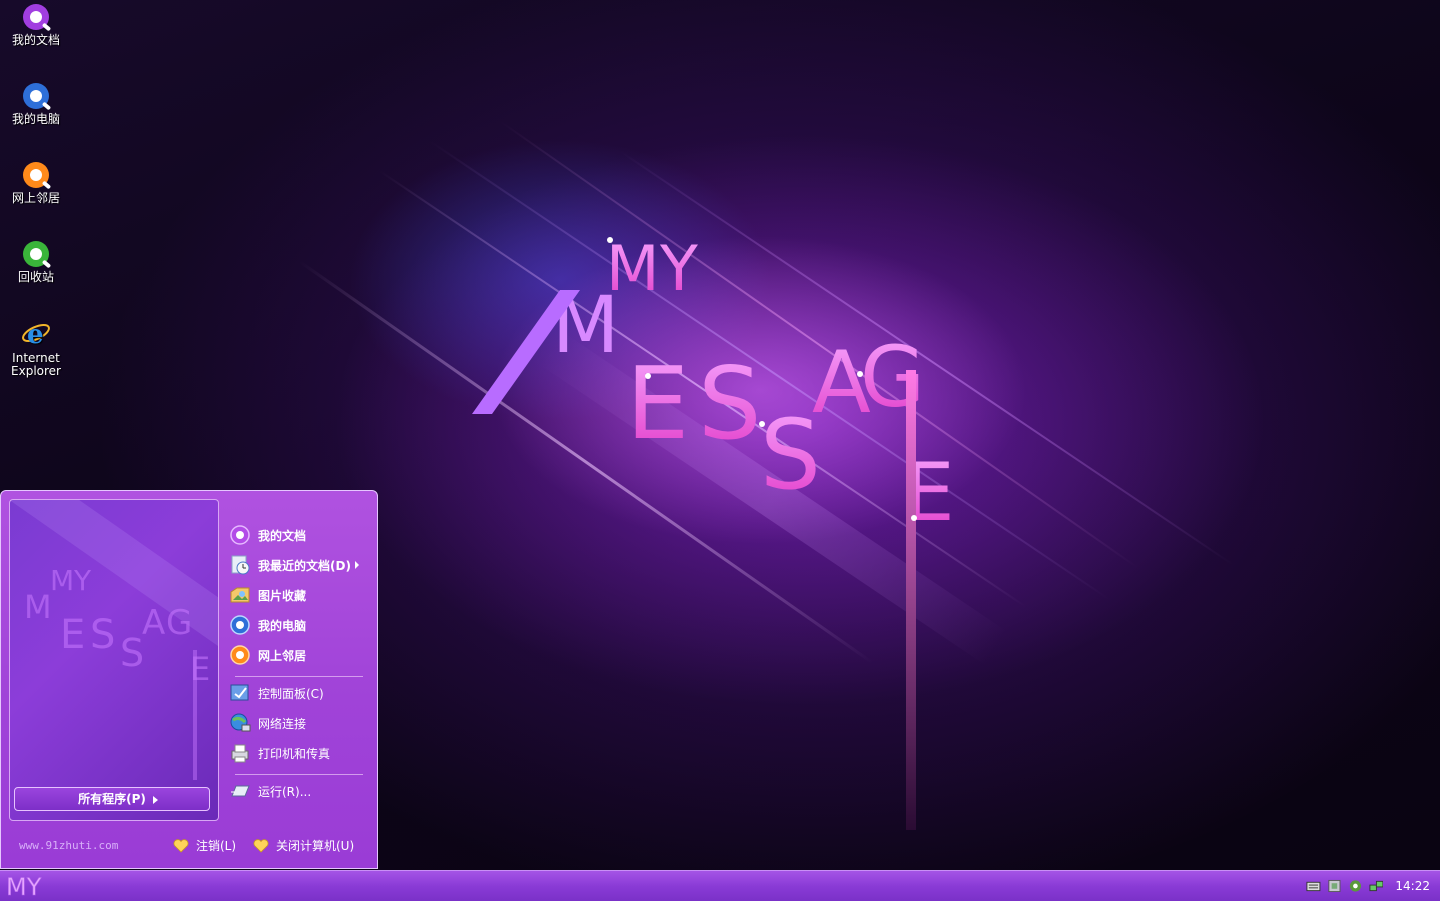 This screenshot has width=1440, height=901. What do you see at coordinates (35, 119) in the screenshot?
I see `desktop-icon-label: 我的电脑` at bounding box center [35, 119].